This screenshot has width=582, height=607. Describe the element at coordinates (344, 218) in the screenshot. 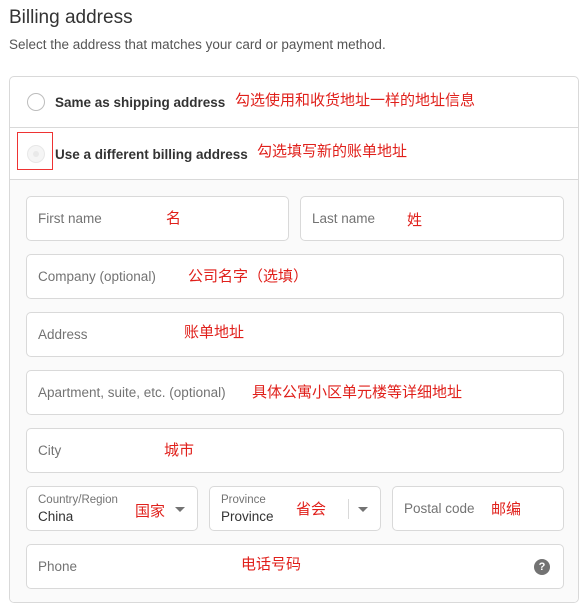

I see `last-name-placeholder: Last name` at that location.